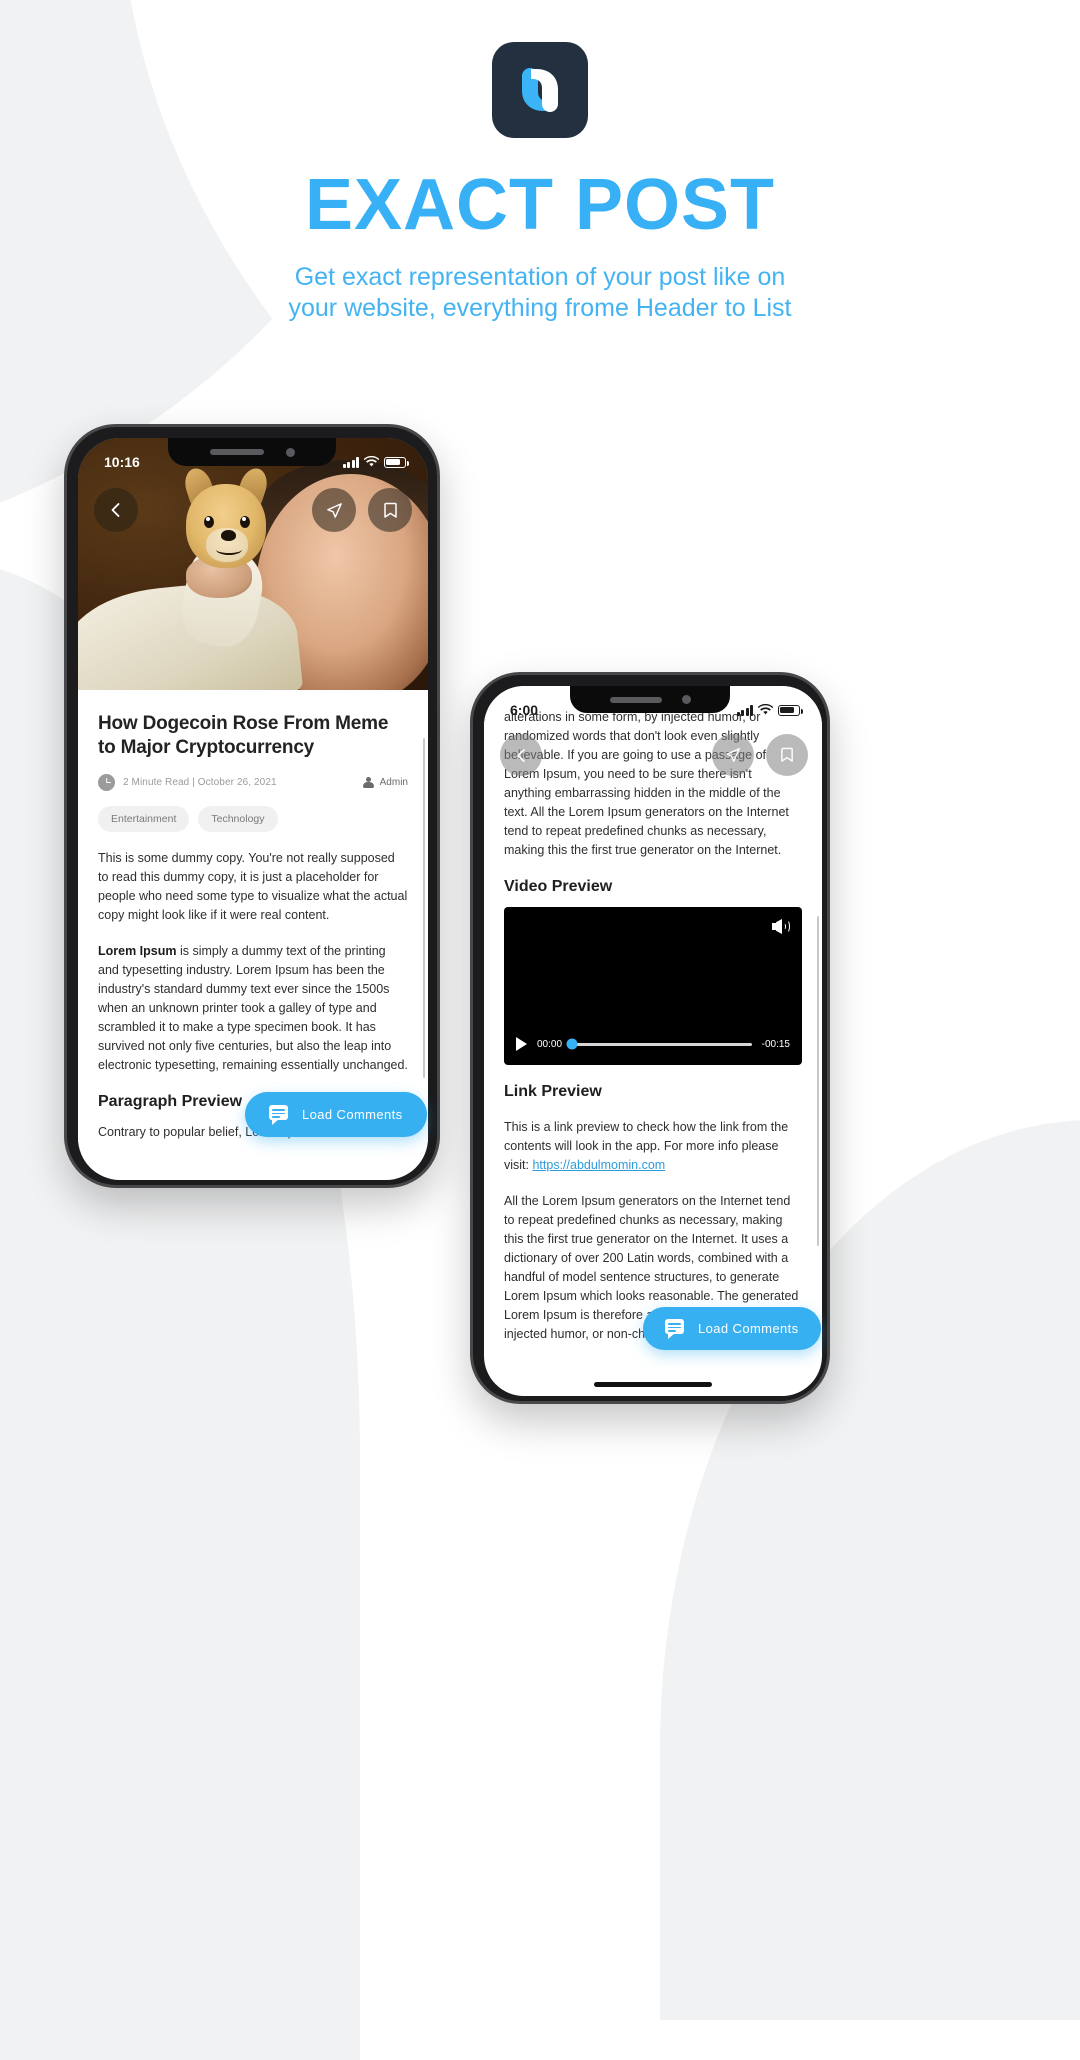 The height and width of the screenshot is (2060, 1080). I want to click on doge-mouth, so click(229, 549).